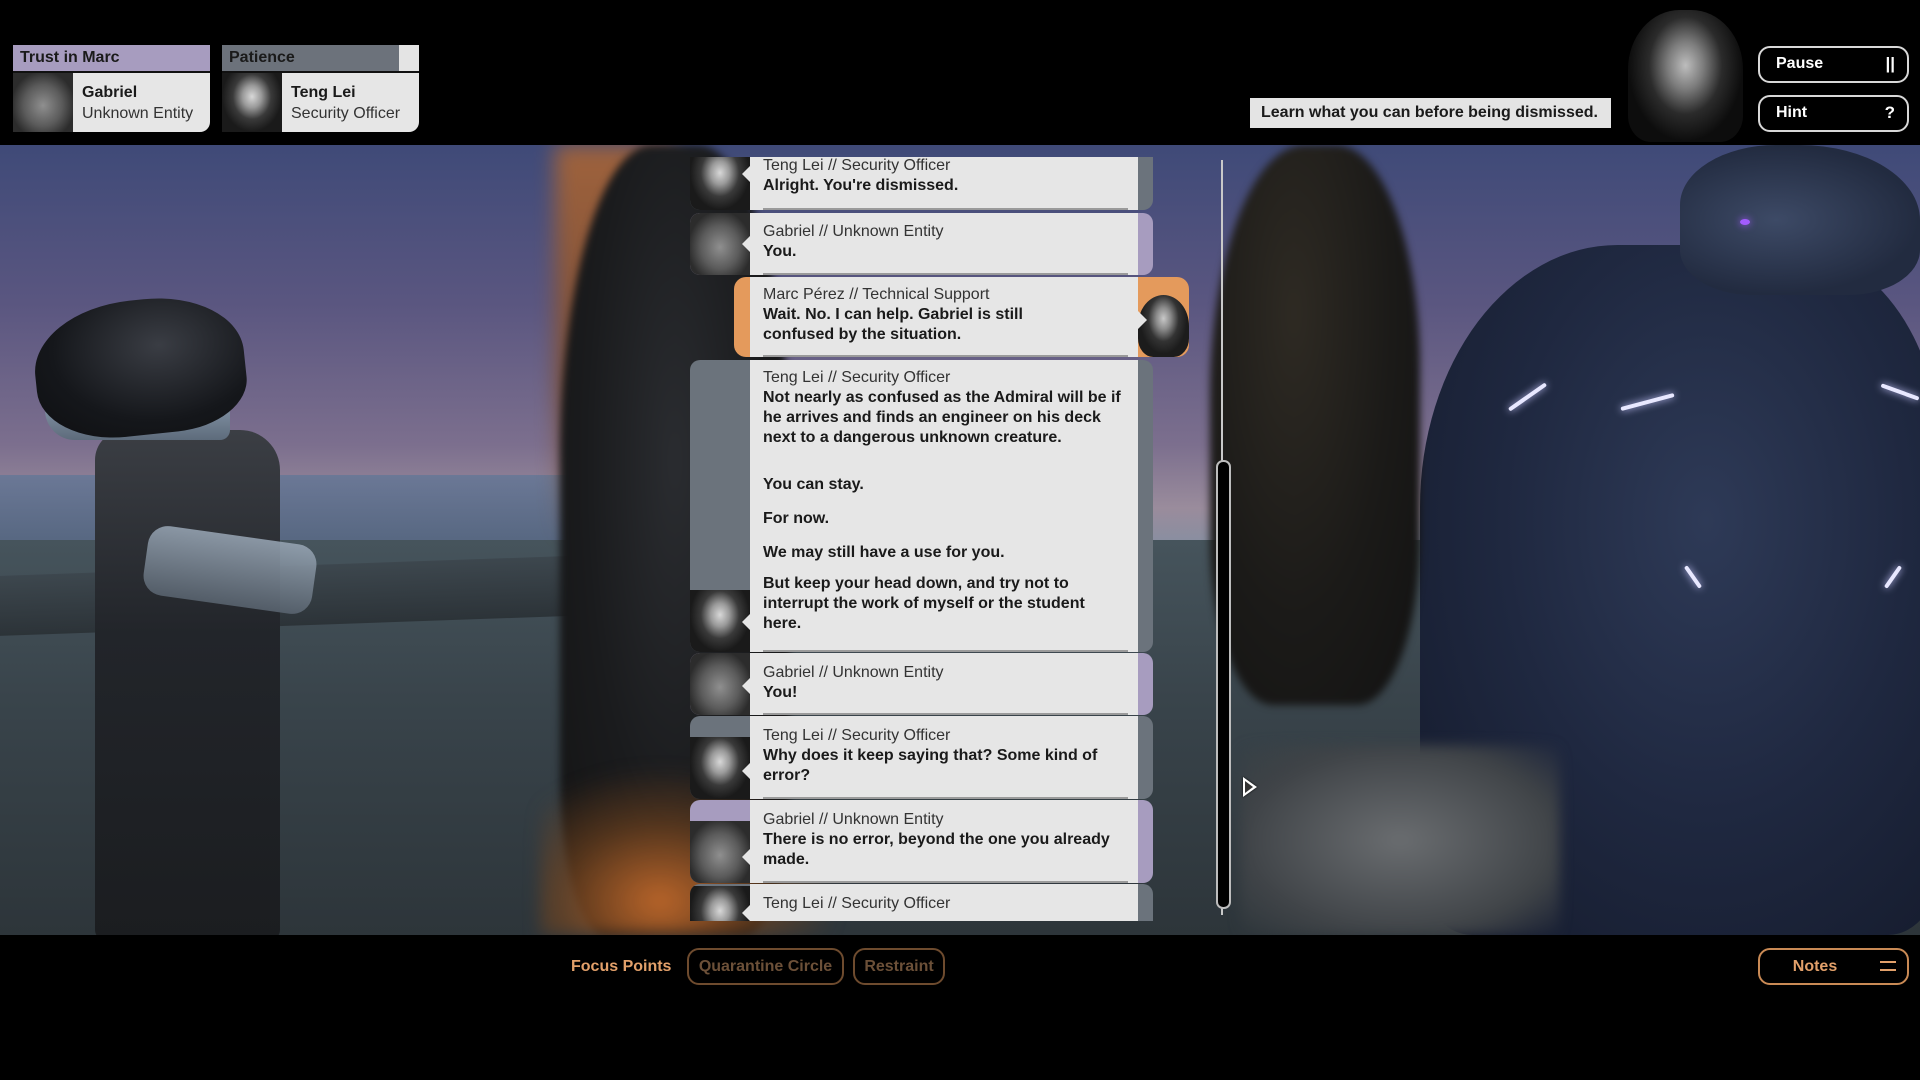 The image size is (1920, 1080). Describe the element at coordinates (1223, 684) in the screenshot. I see `dialogue-scrollbar-thumb` at that location.